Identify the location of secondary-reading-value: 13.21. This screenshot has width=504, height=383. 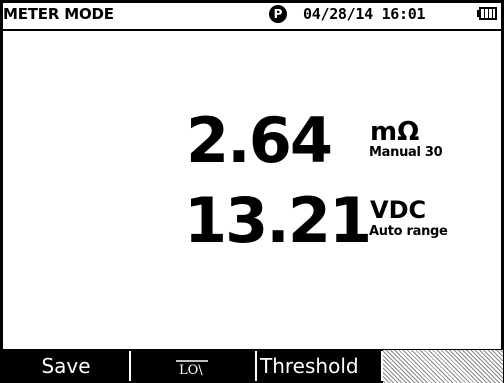
(278, 220).